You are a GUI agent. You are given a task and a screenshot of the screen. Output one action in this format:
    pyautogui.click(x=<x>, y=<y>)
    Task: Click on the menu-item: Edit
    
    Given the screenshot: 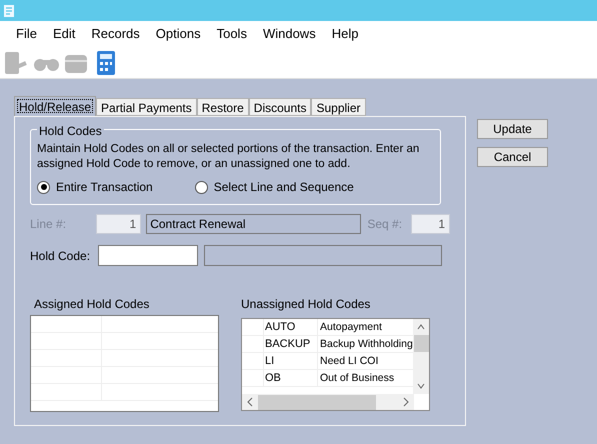 What is the action you would take?
    pyautogui.click(x=64, y=34)
    